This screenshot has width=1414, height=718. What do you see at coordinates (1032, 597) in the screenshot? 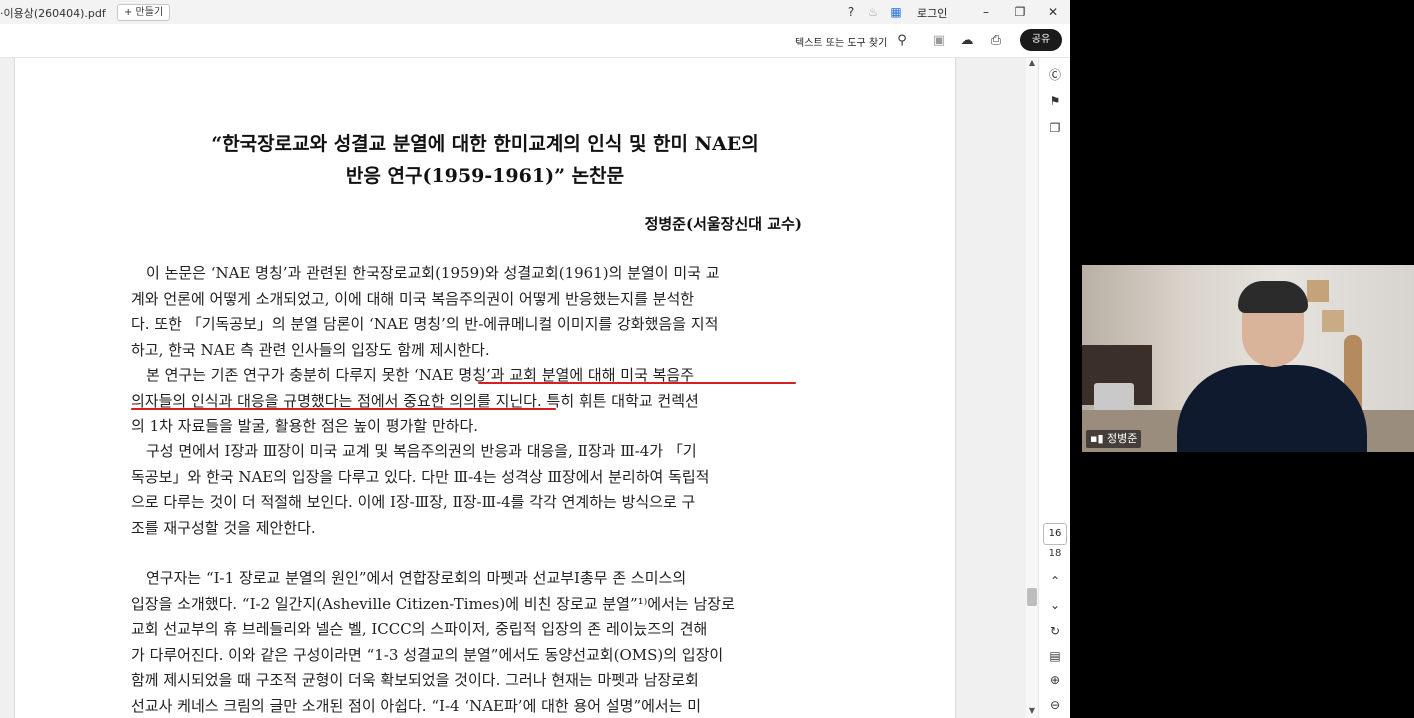
I see `scroll-thumb` at bounding box center [1032, 597].